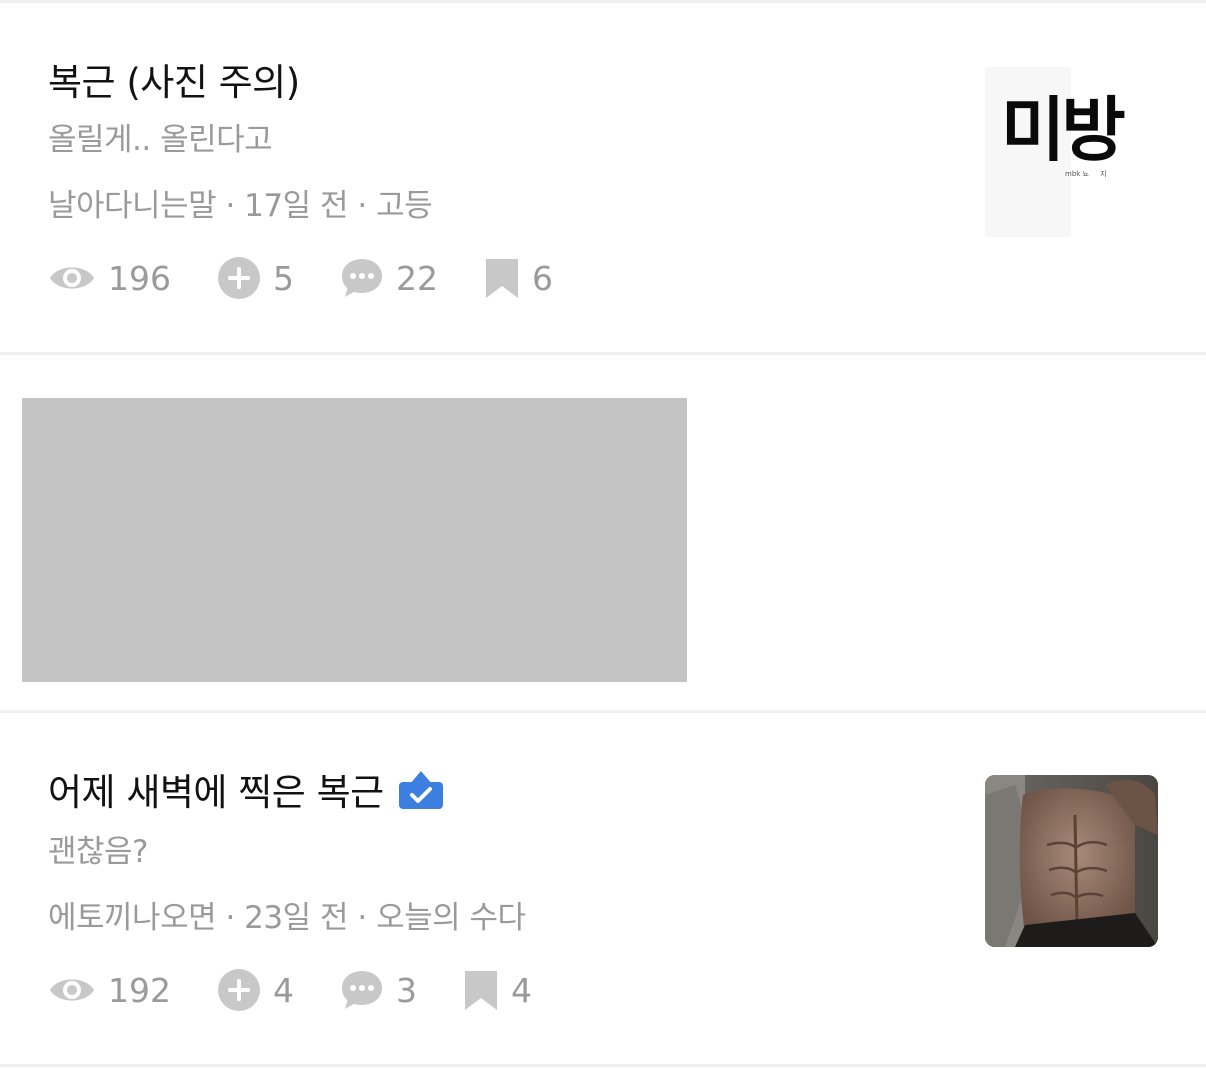 The image size is (1206, 1068). I want to click on thumbnail-photo, so click(1071, 861).